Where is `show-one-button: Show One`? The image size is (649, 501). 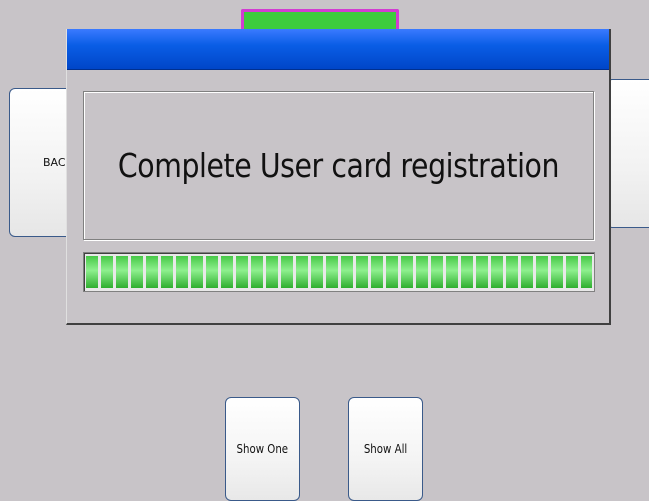
show-one-button: Show One is located at coordinates (262, 449).